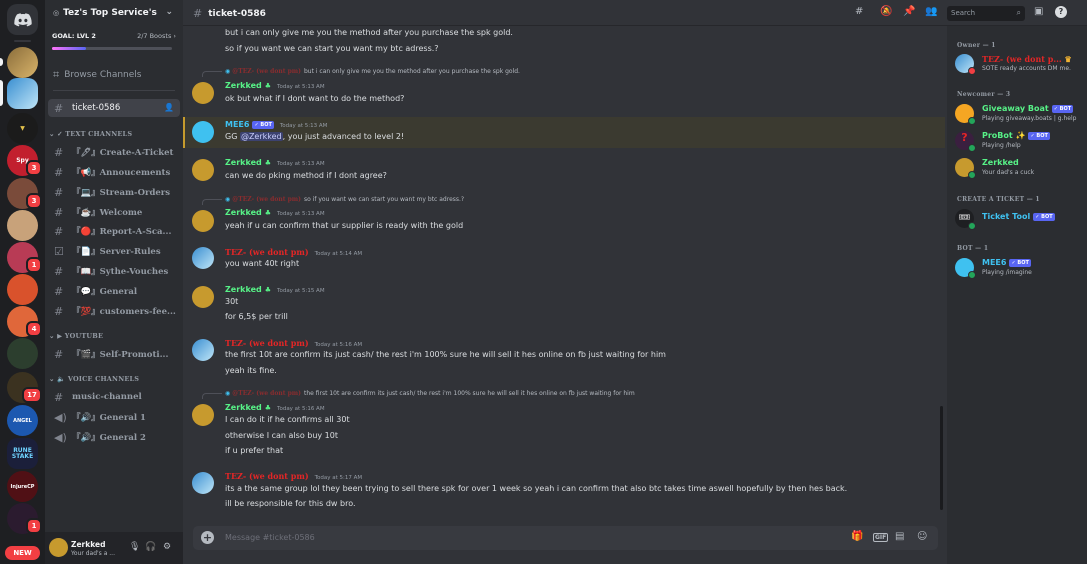  Describe the element at coordinates (922, 536) in the screenshot. I see `emoji-icon: ☺` at that location.